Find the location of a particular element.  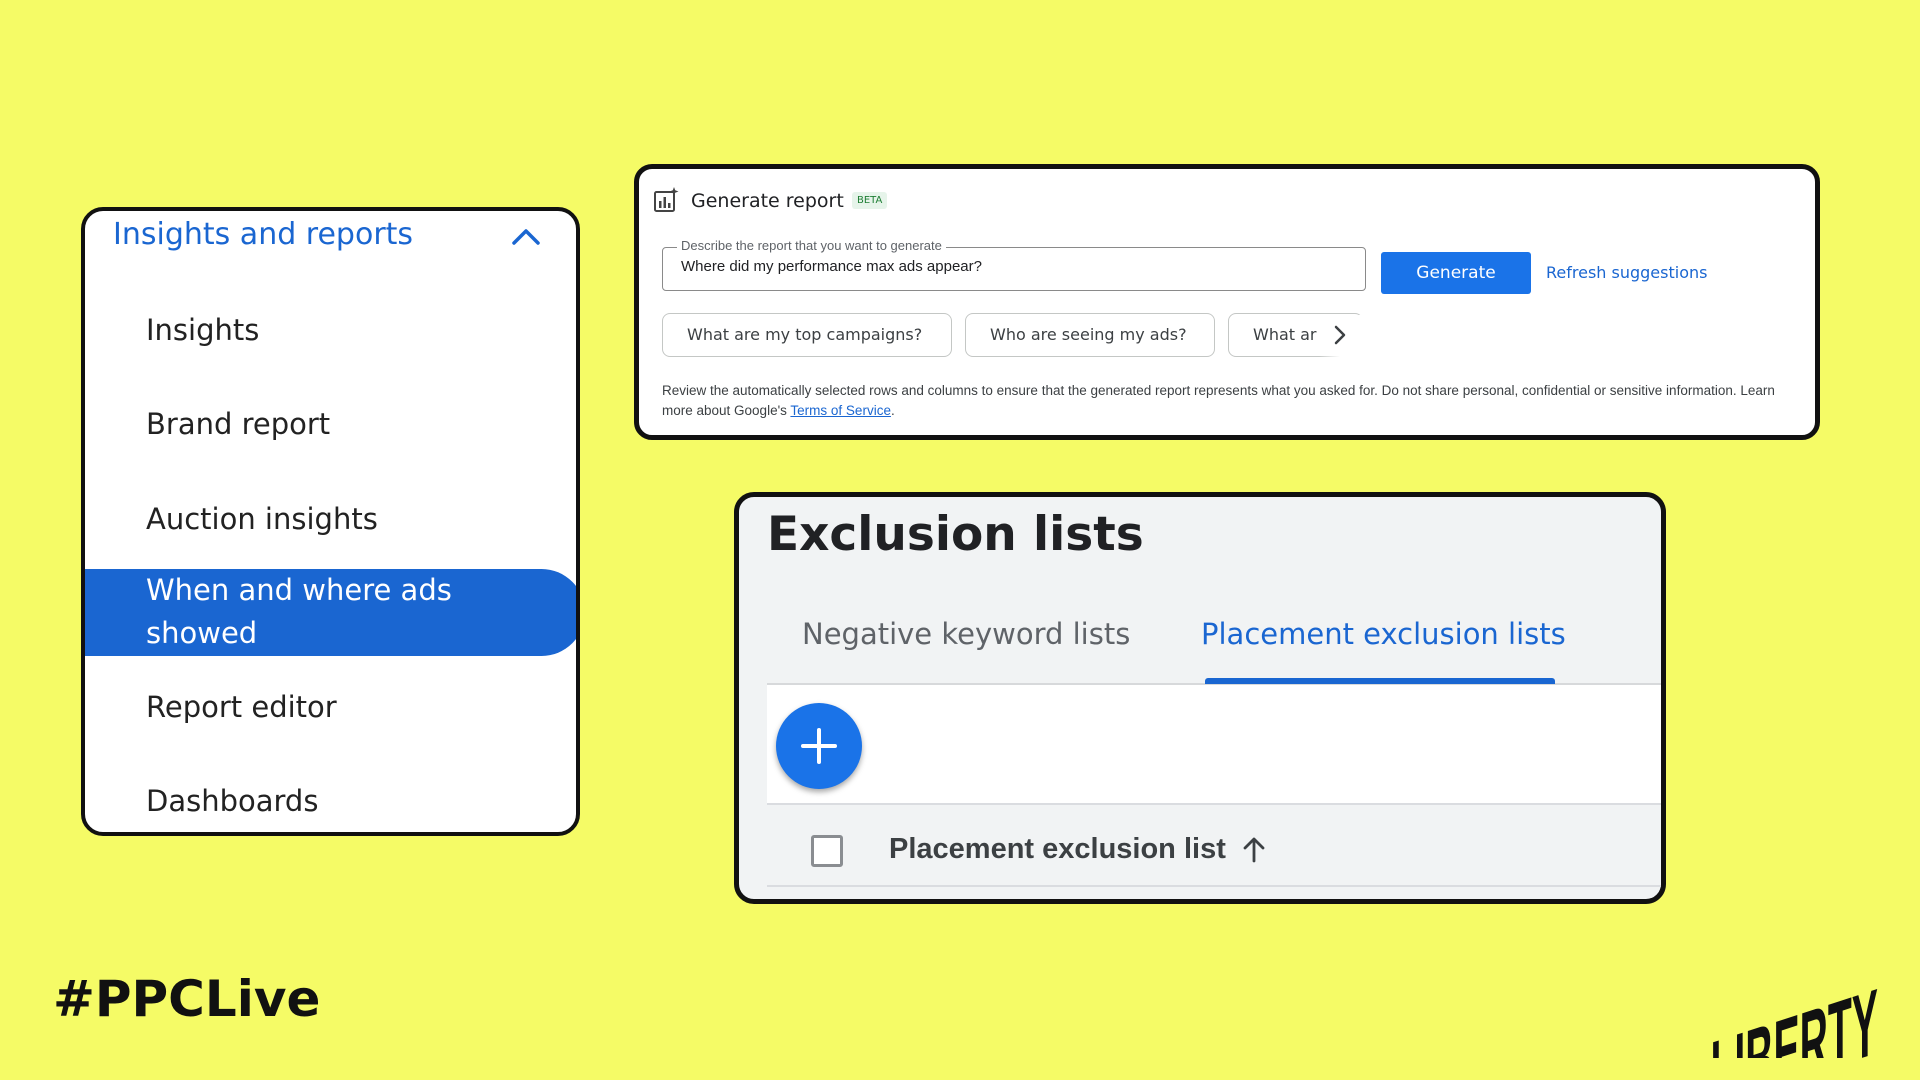

generate-report-title: Generate report is located at coordinates (767, 201).